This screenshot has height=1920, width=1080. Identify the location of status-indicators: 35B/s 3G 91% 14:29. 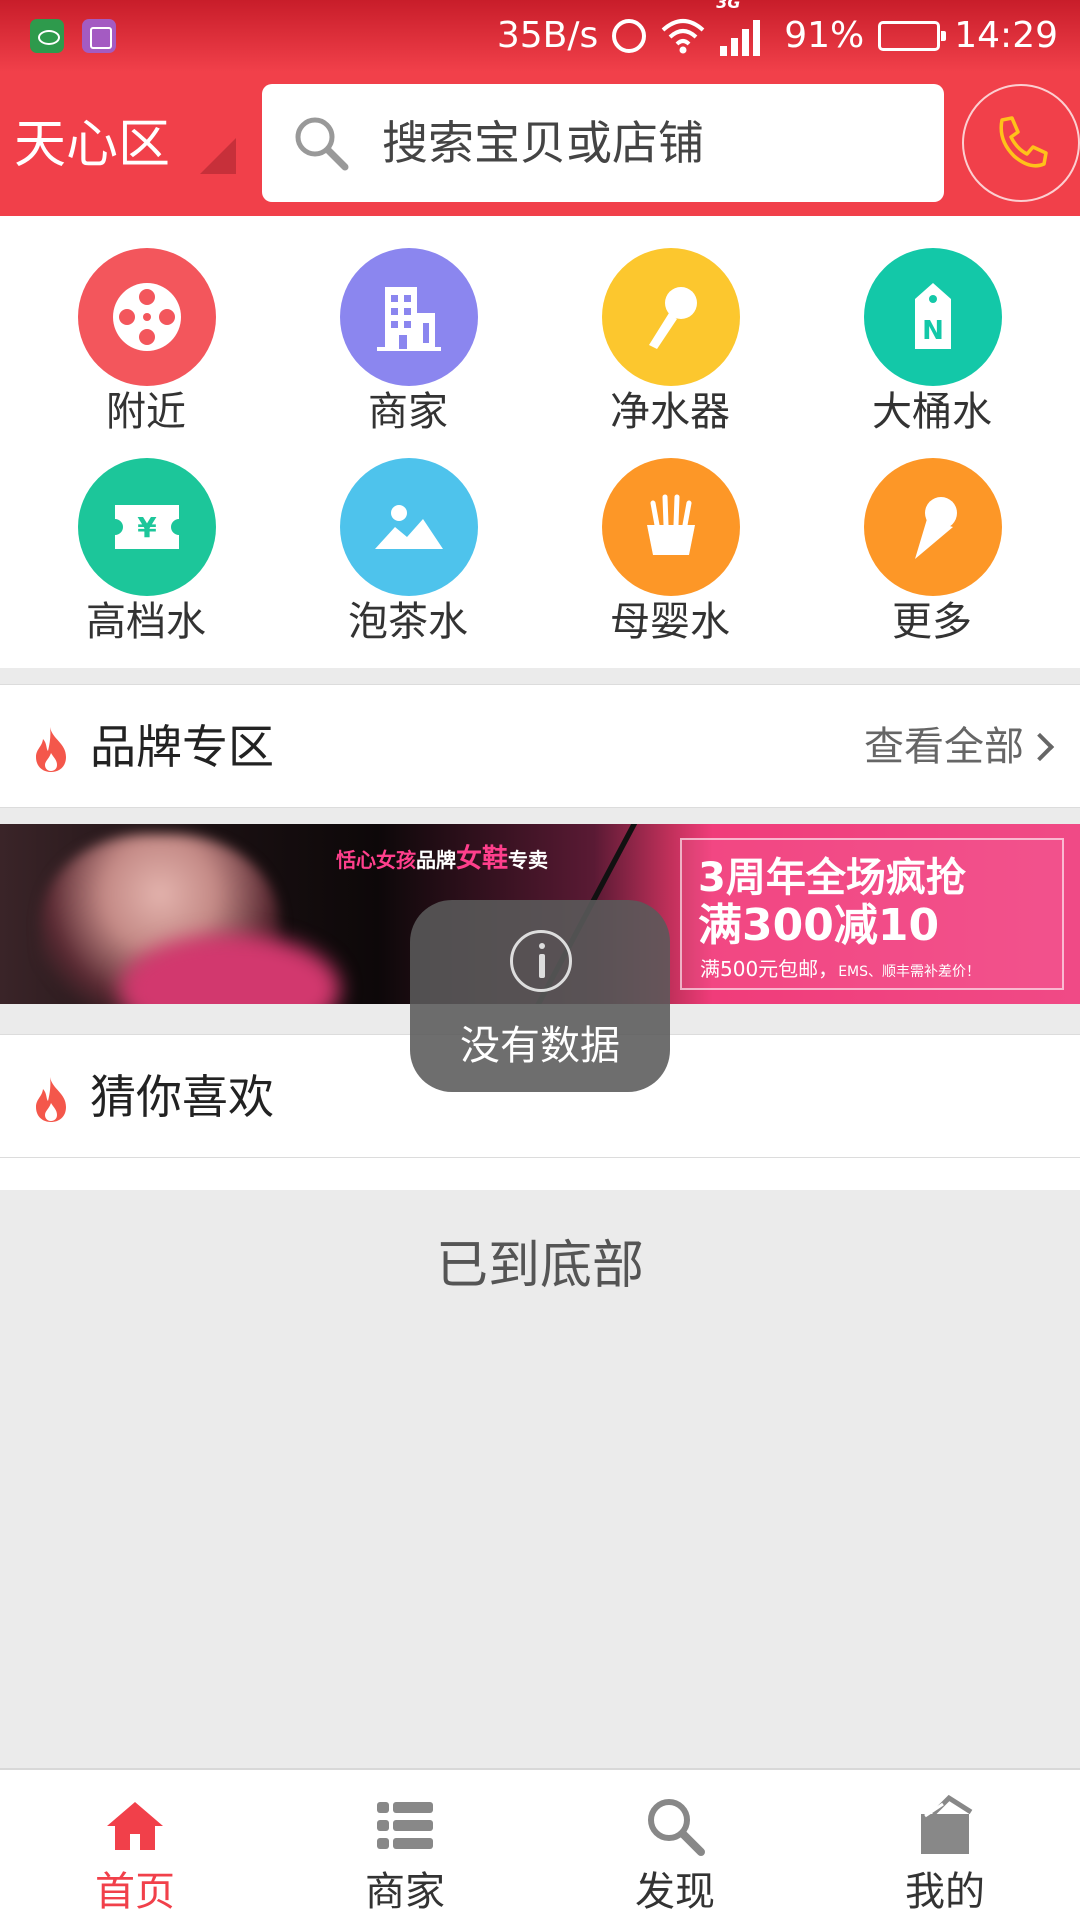
(777, 30).